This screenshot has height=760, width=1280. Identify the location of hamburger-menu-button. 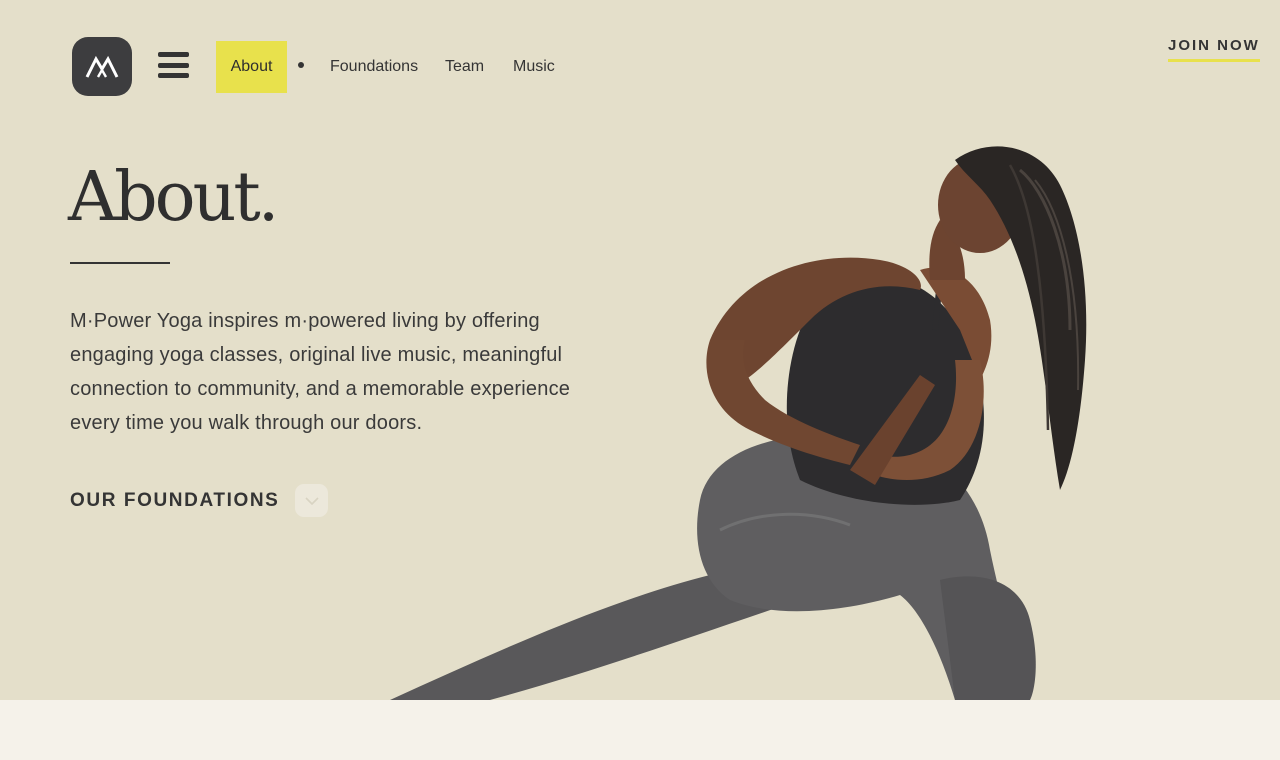
(173, 65).